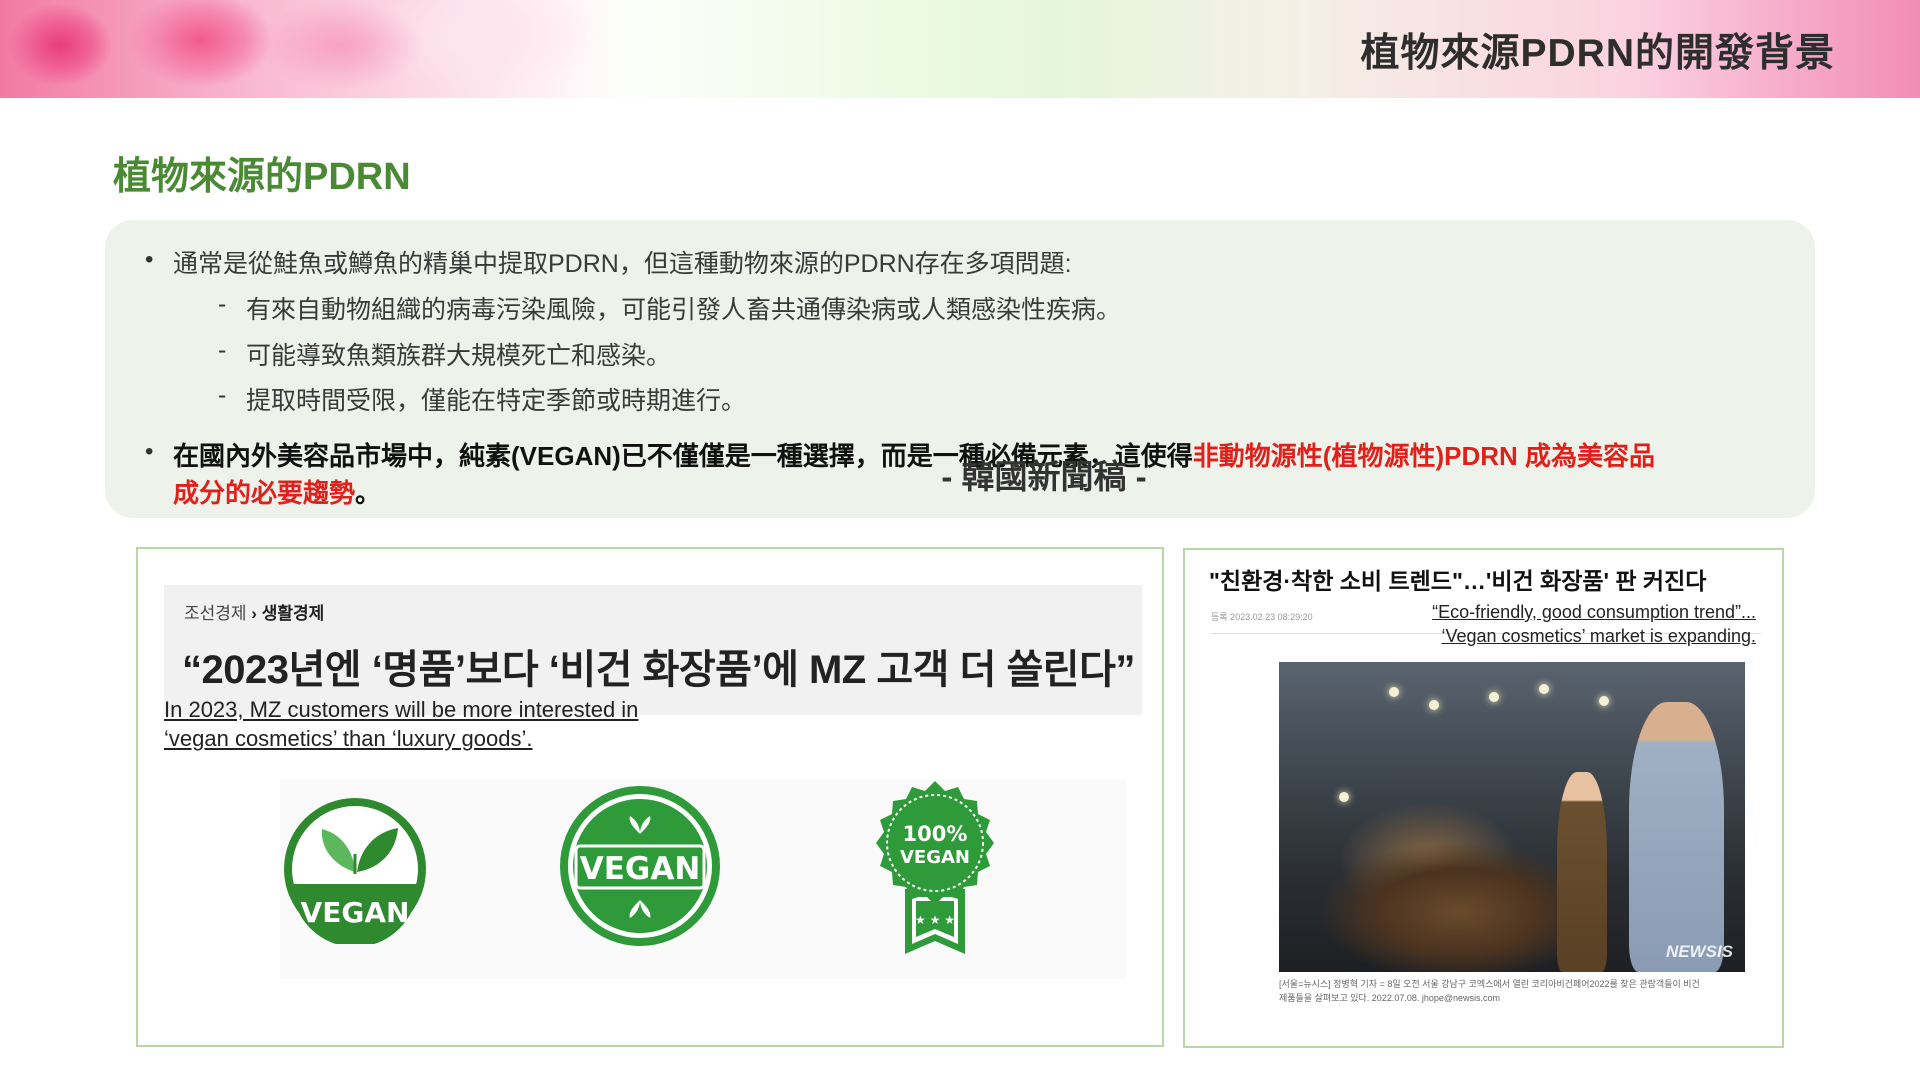  I want to click on sub-bullet-2: 可能導致魚類族群大規模死亡和感染。, so click(459, 356).